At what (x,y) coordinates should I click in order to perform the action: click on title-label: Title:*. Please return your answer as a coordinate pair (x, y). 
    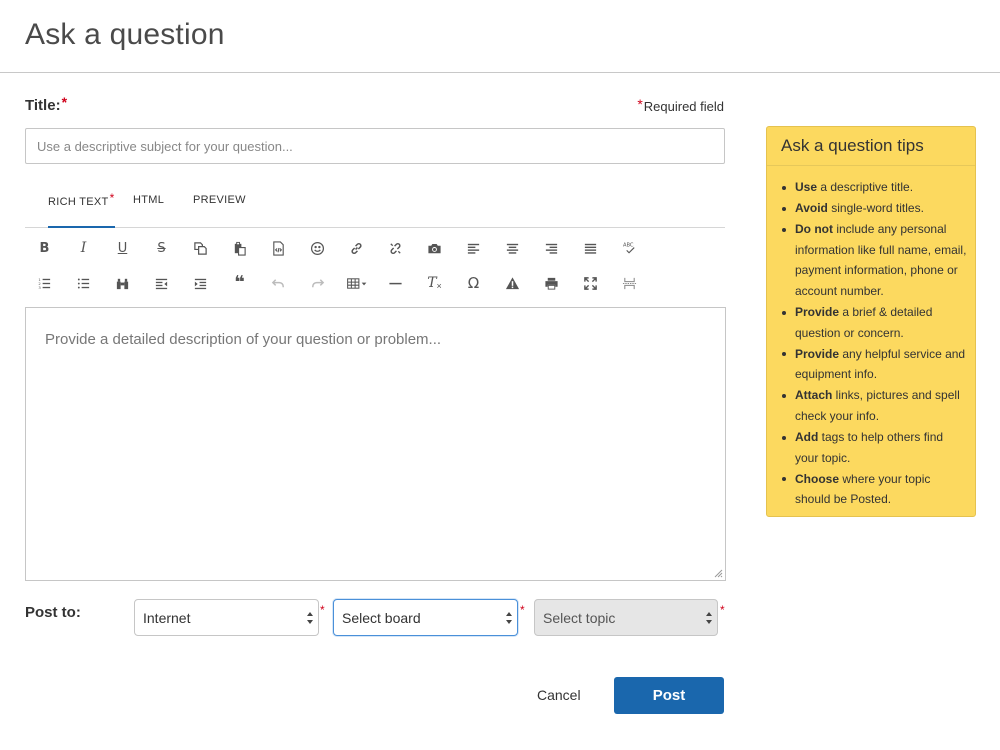
    Looking at the image, I should click on (46, 104).